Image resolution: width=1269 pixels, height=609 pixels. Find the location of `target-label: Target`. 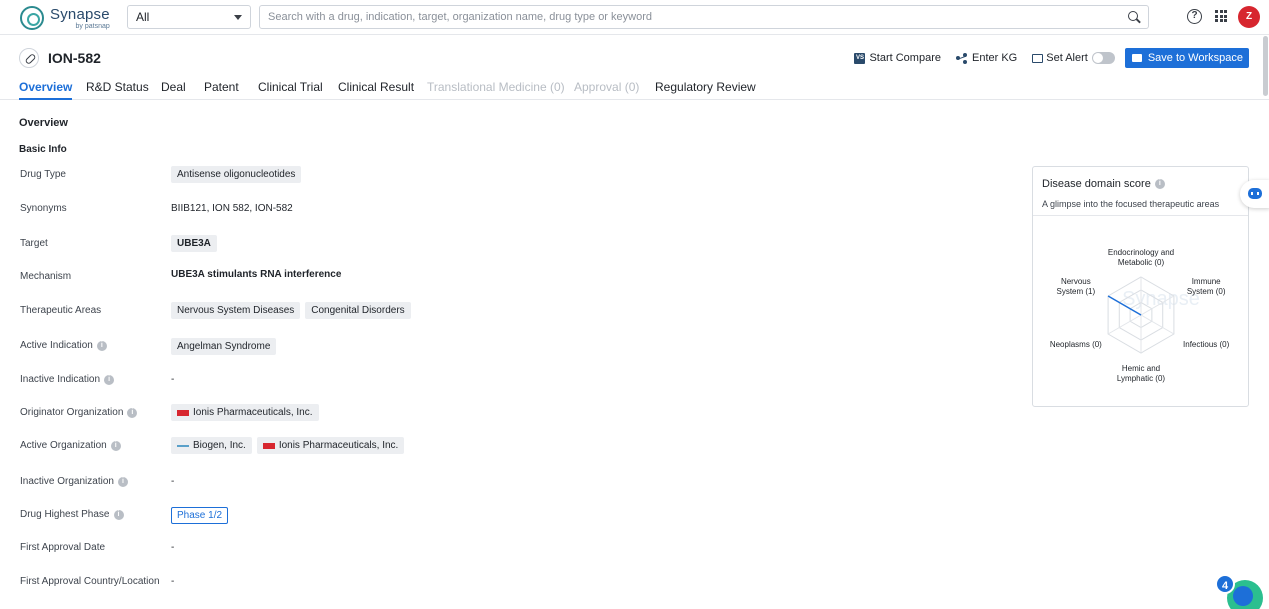

target-label: Target is located at coordinates (34, 243).